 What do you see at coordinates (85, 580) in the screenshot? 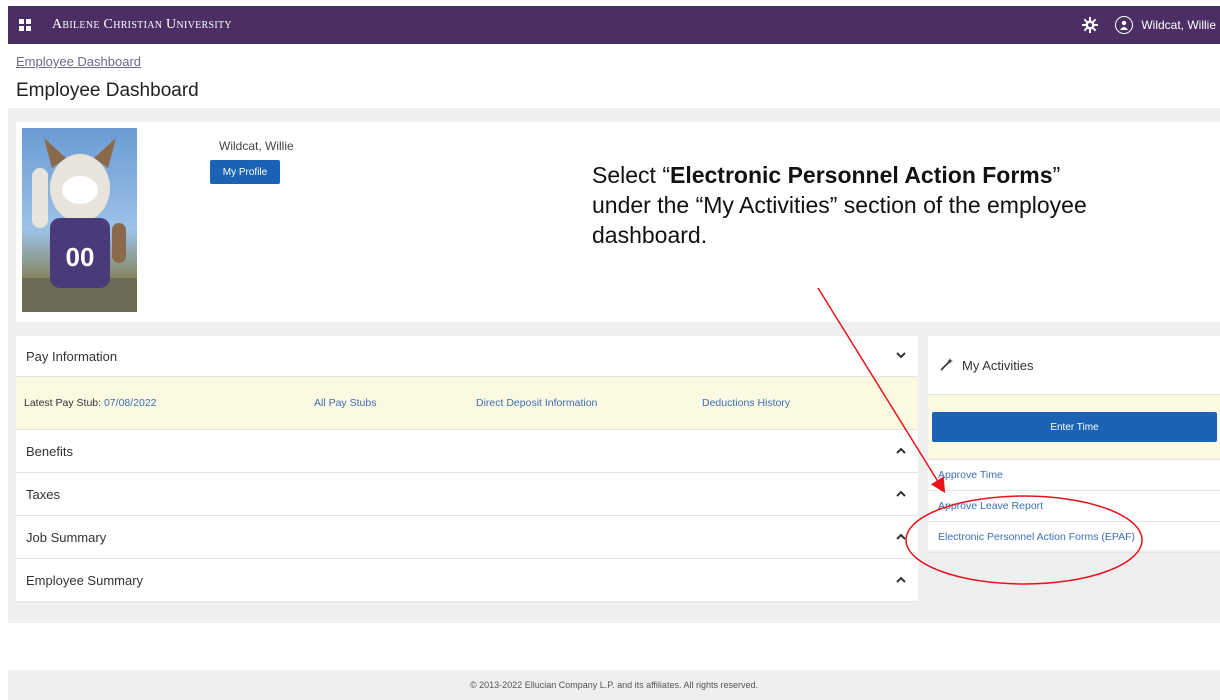
I see `section-title: Employee Summary` at bounding box center [85, 580].